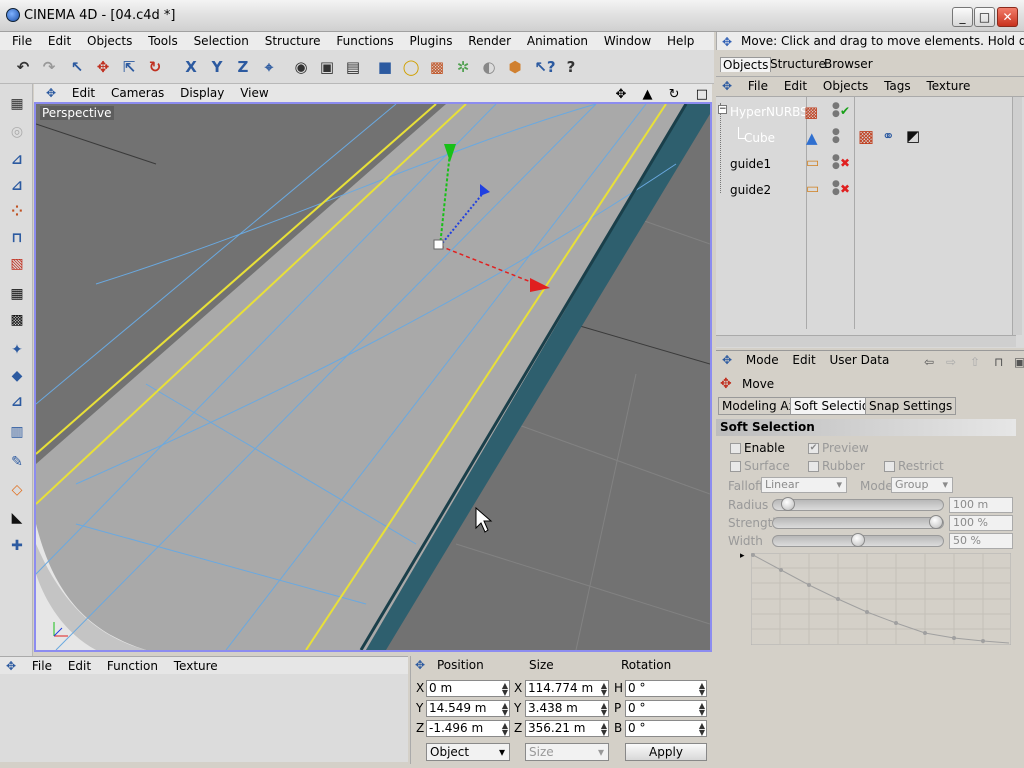  I want to click on x-axis-icon: X, so click(191, 67).